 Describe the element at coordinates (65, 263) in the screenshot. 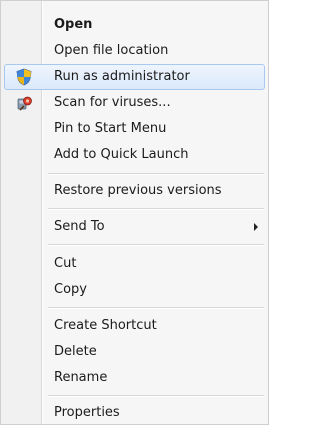

I see `menu-item-label: Cut` at that location.